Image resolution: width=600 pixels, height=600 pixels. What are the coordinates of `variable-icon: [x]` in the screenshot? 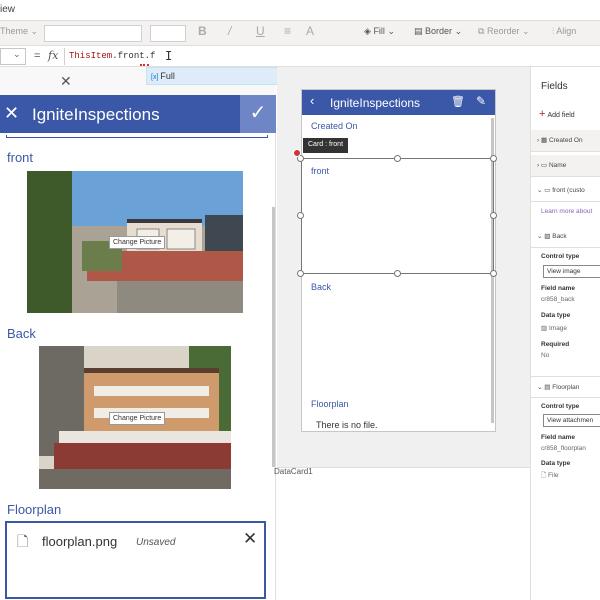 It's located at (155, 77).